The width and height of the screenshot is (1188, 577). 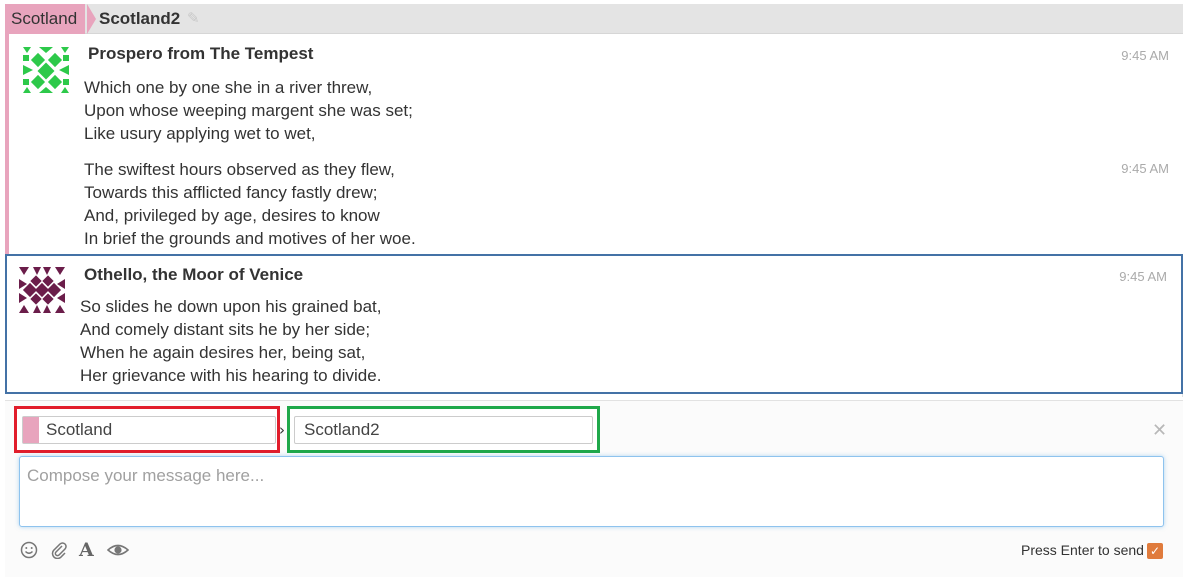 I want to click on stream-color-swatch, so click(x=31, y=430).